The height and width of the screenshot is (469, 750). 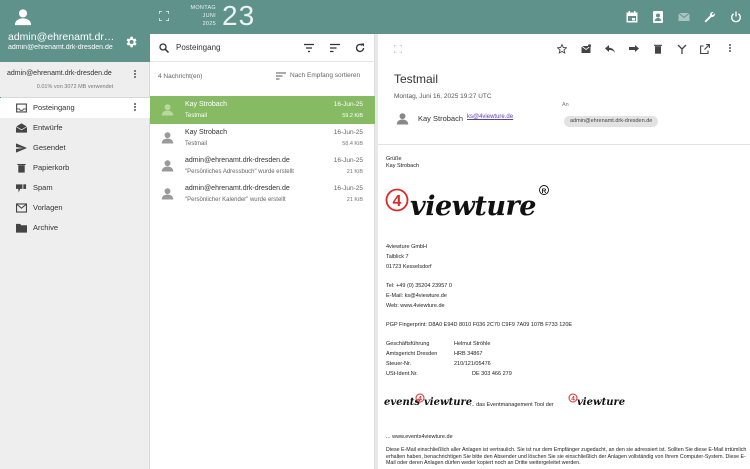 What do you see at coordinates (416, 296) in the screenshot?
I see `body-email: E-Mail: ks@4viewture.de` at bounding box center [416, 296].